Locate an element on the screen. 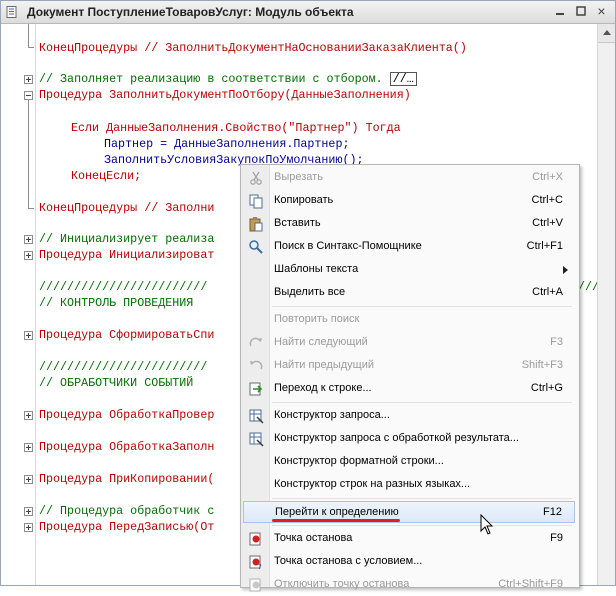 The height and width of the screenshot is (596, 616). module-document-icon is located at coordinates (11, 12).